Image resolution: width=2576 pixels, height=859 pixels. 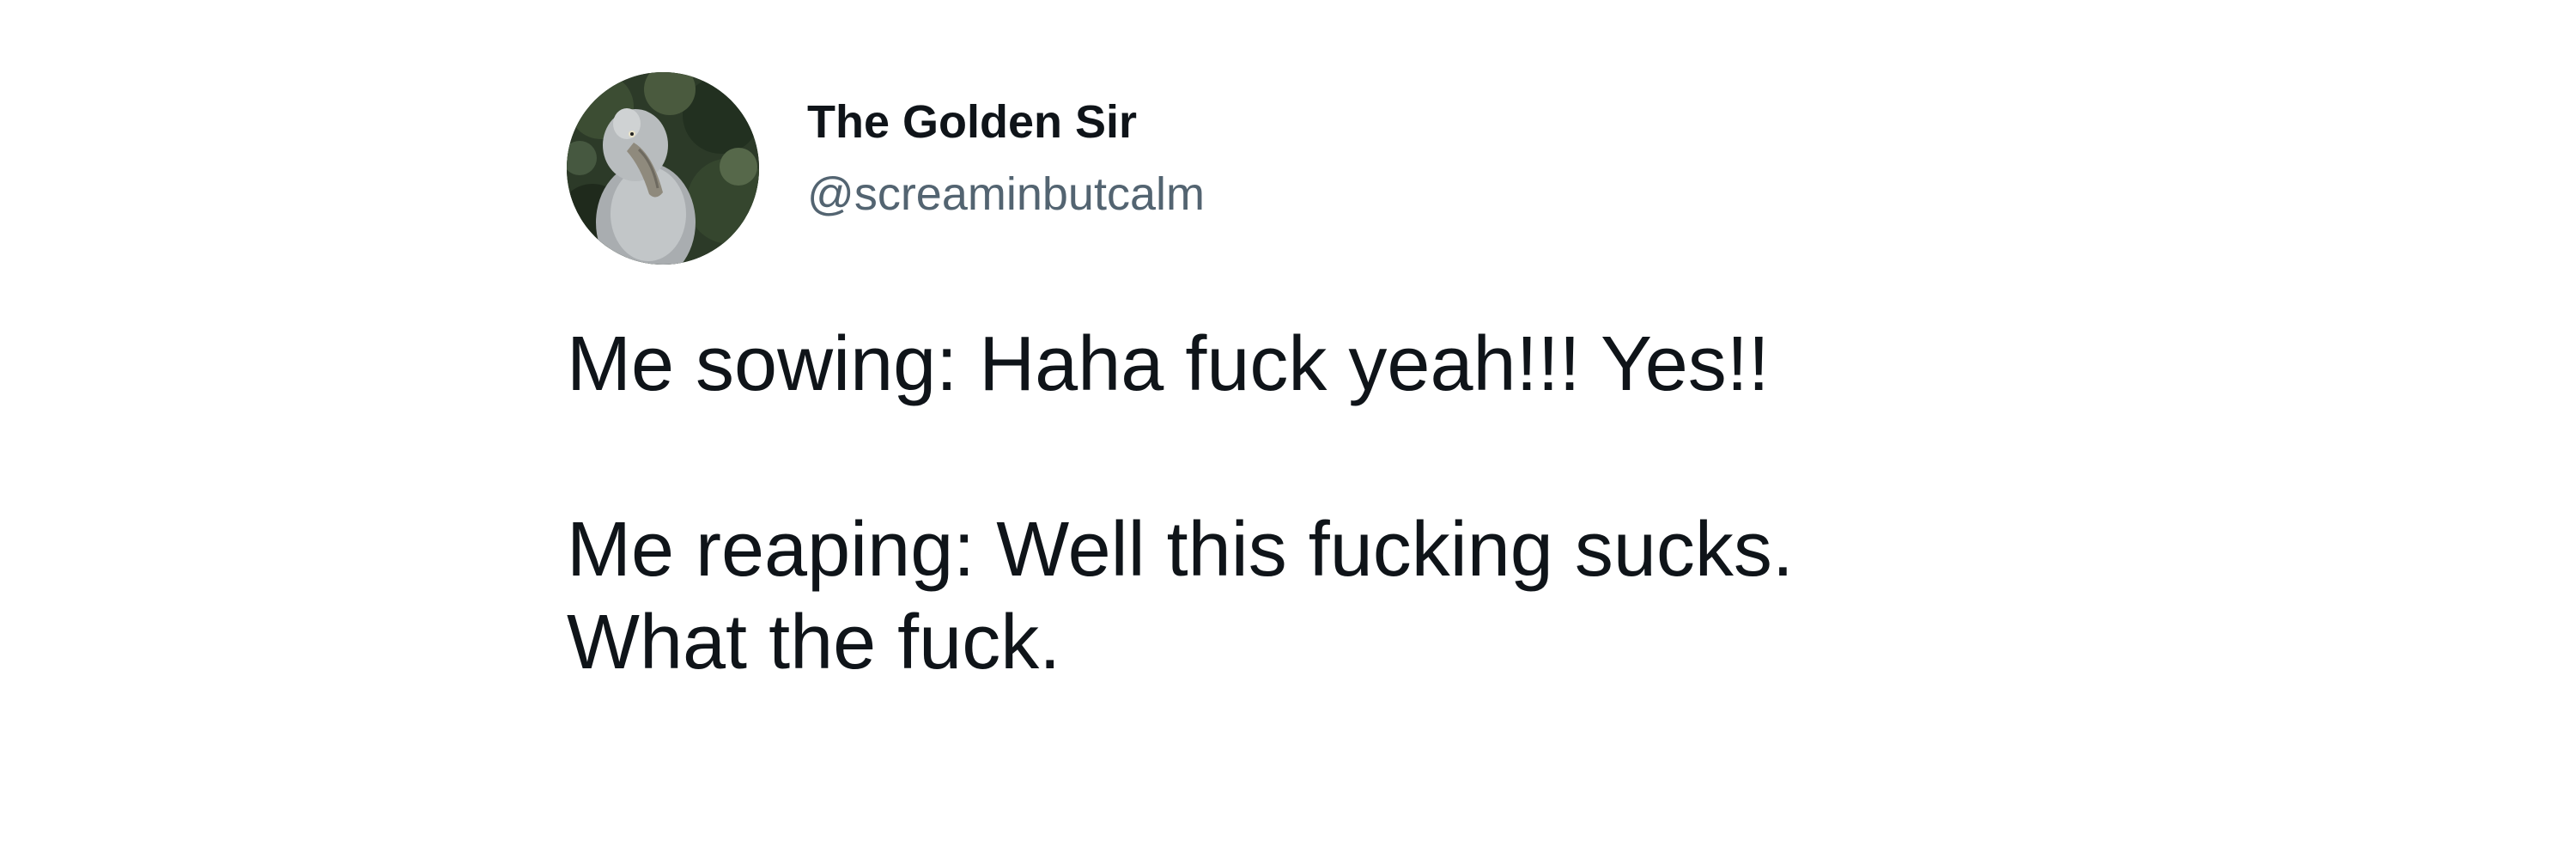 What do you see at coordinates (814, 643) in the screenshot?
I see `tweet-text-line: What the fuck.` at bounding box center [814, 643].